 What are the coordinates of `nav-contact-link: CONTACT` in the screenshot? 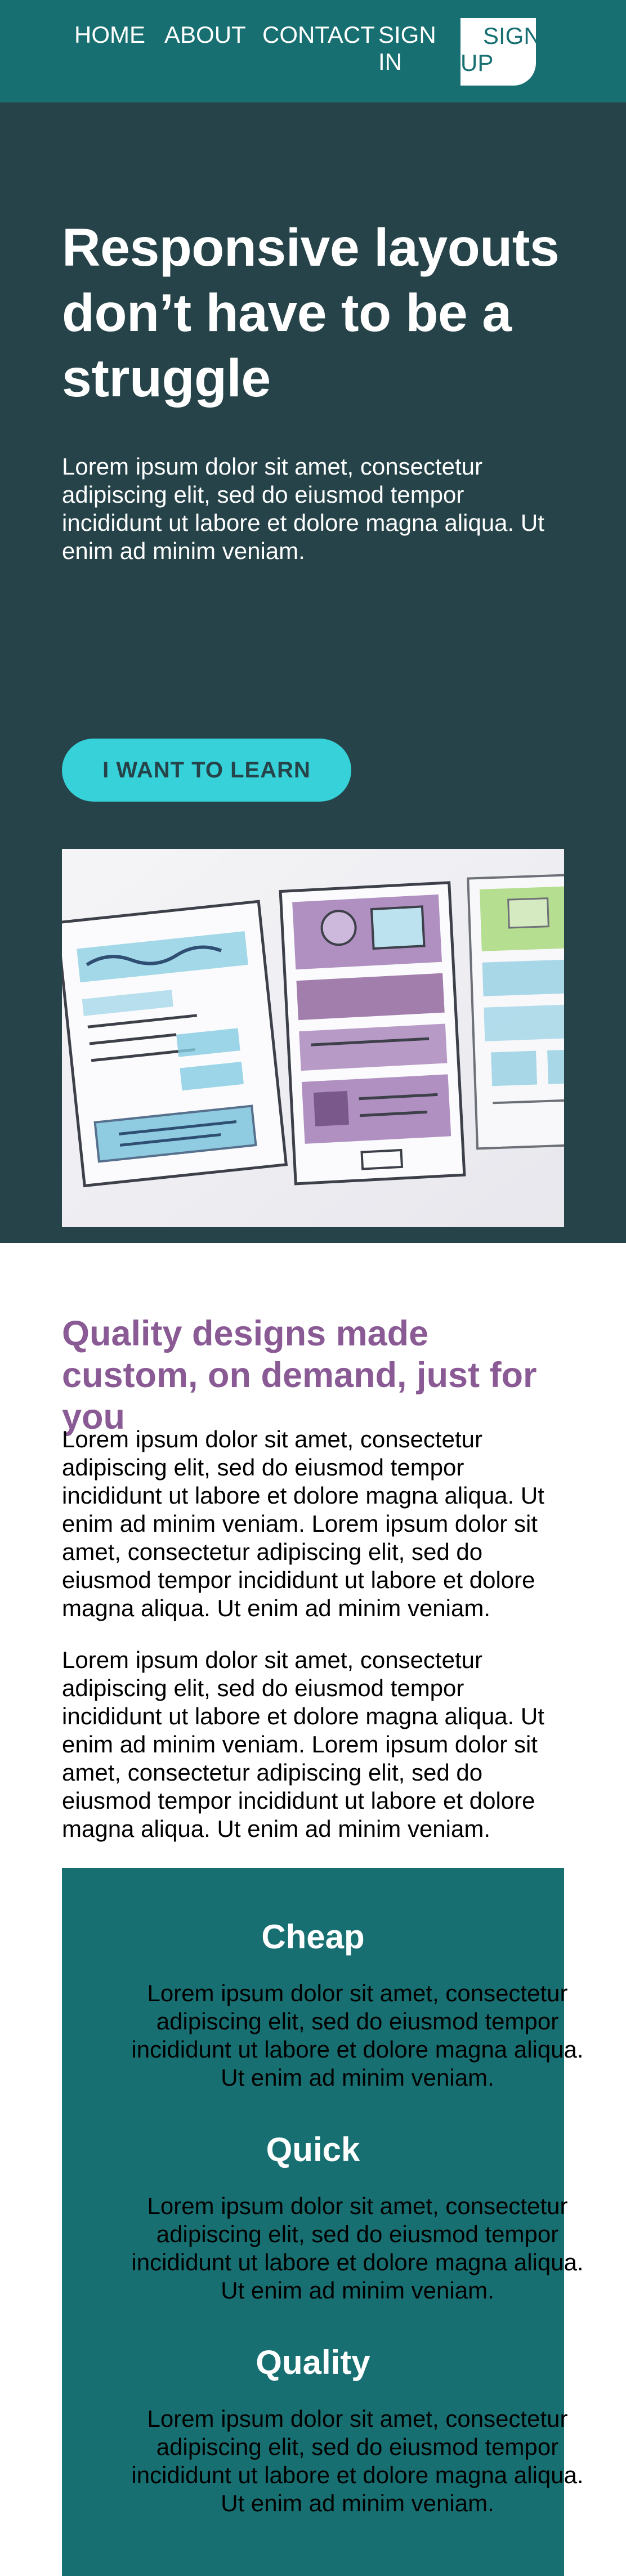 It's located at (319, 34).